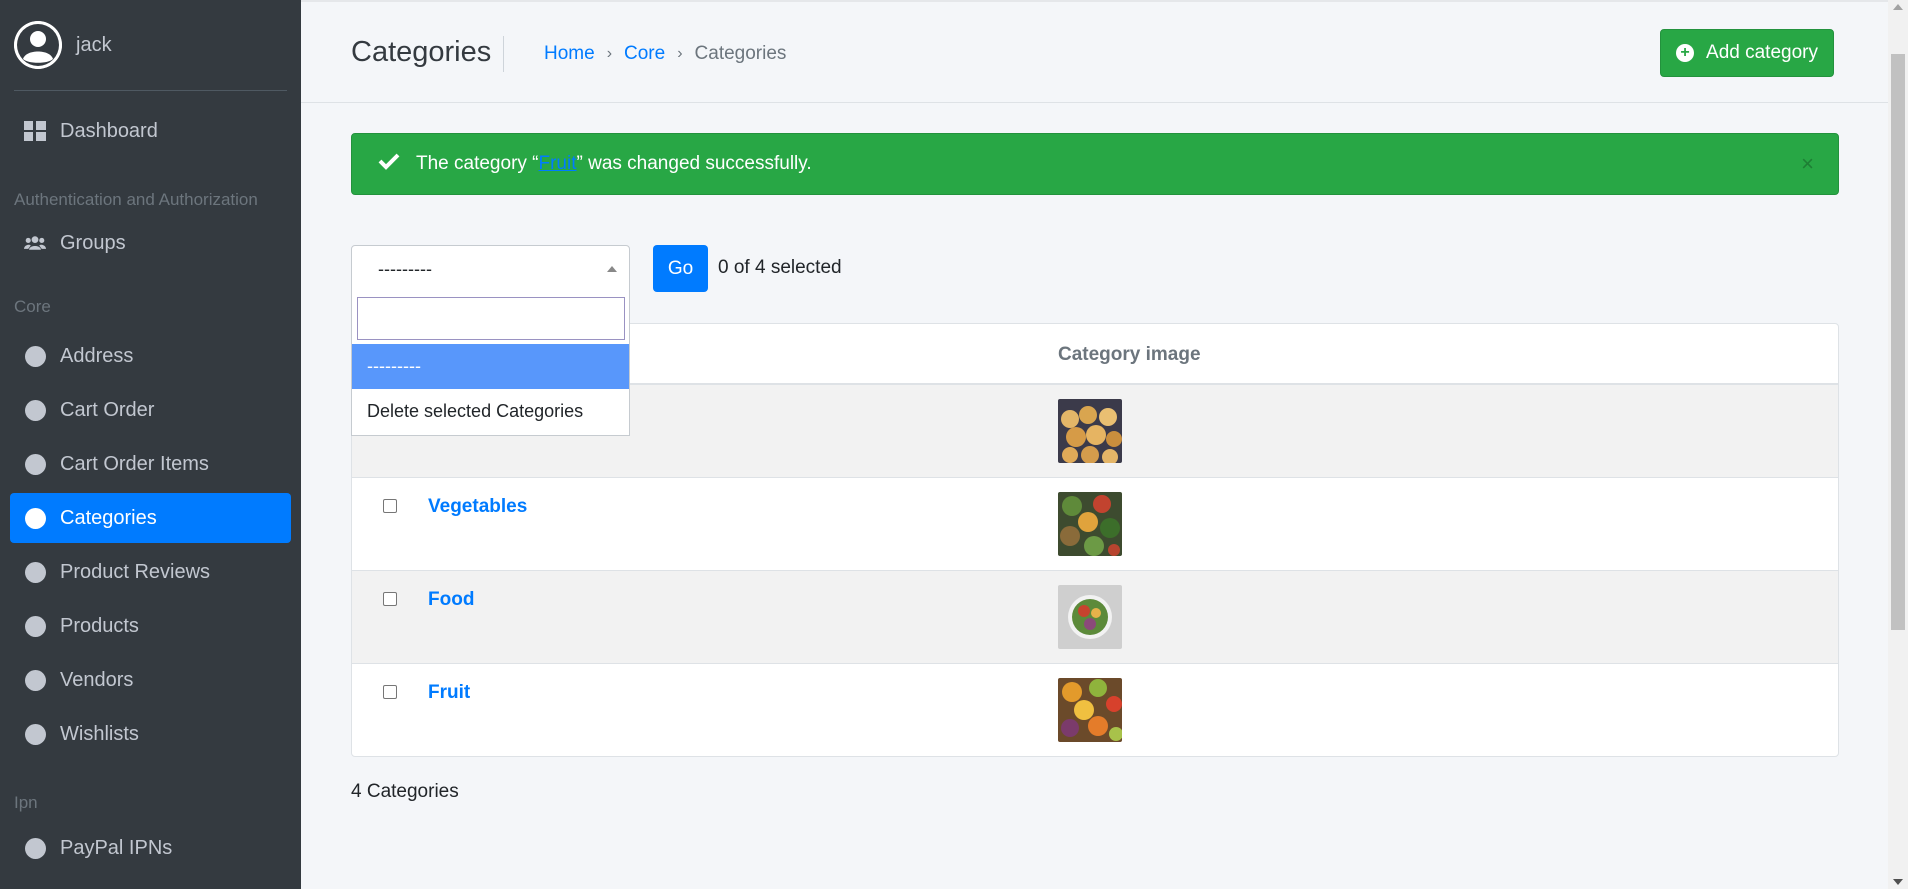  I want to click on dashboard-icon, so click(35, 131).